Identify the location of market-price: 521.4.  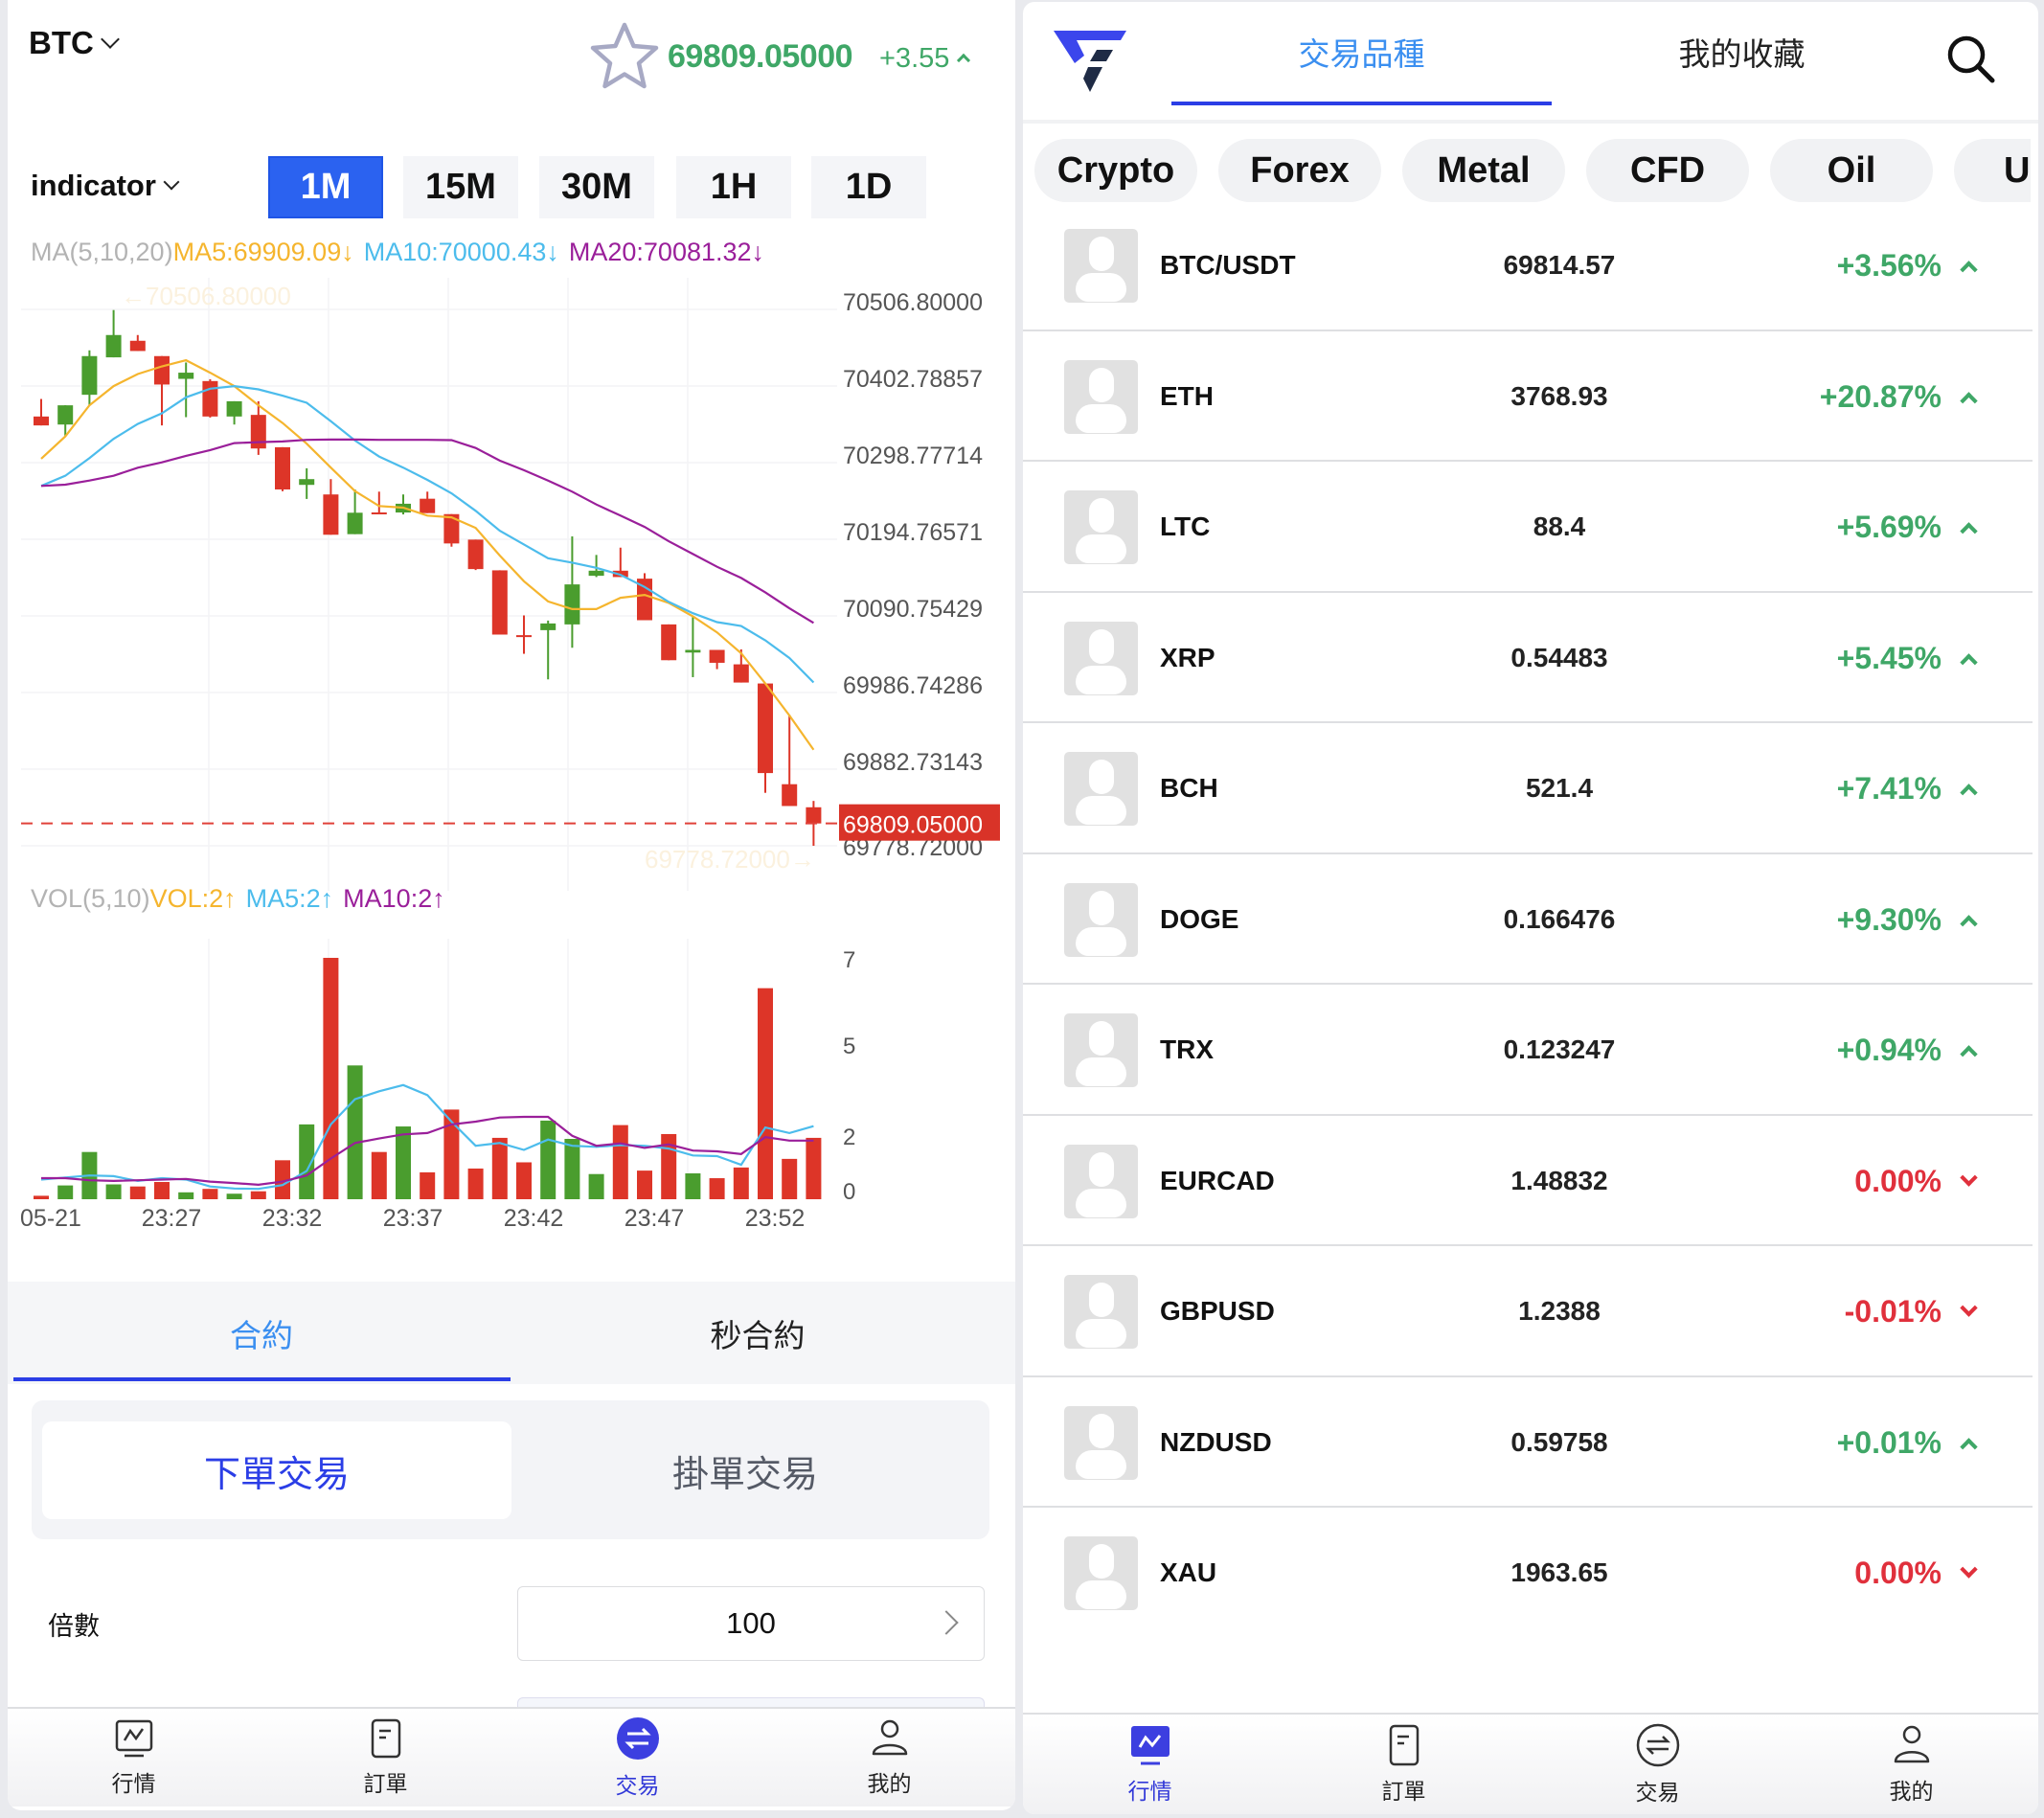
(1560, 788).